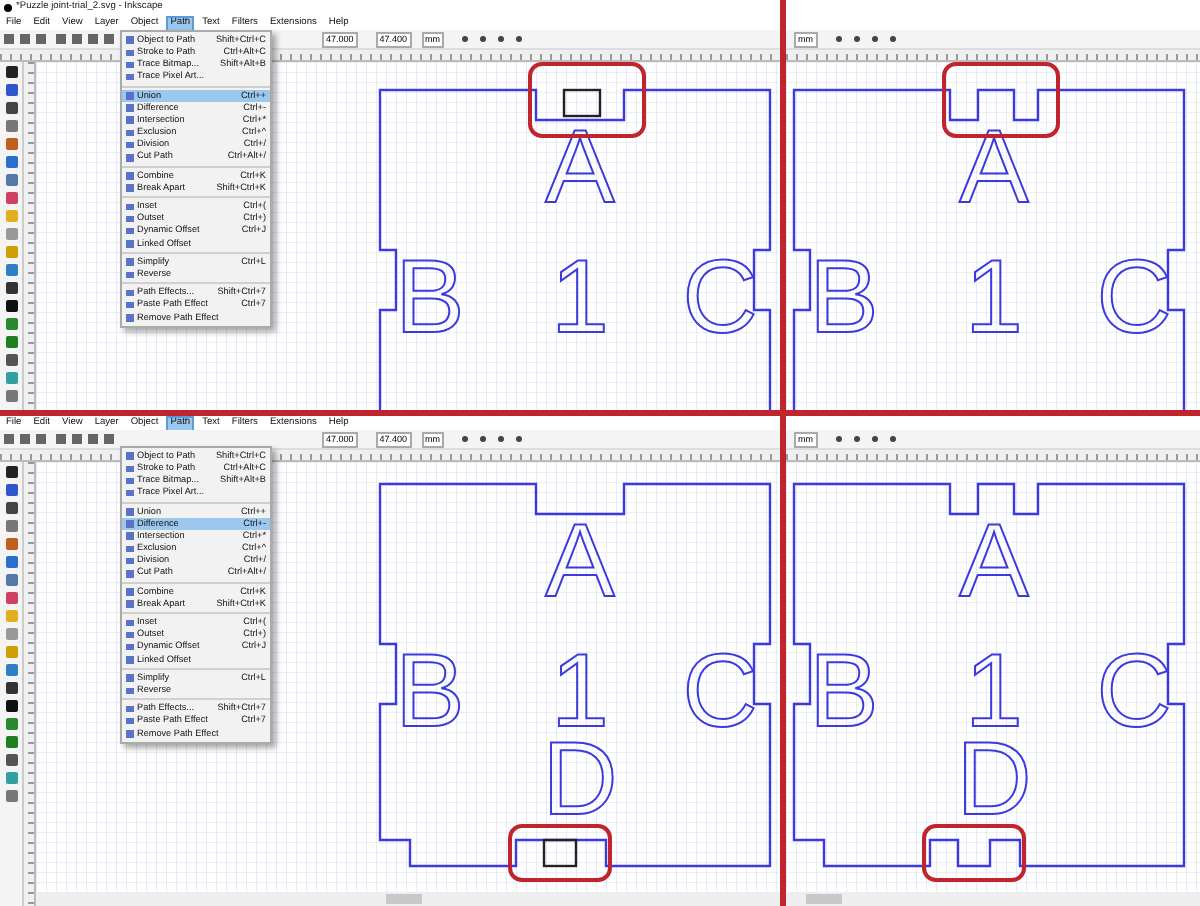 The height and width of the screenshot is (906, 1200). Describe the element at coordinates (8, 8) in the screenshot. I see `app-icon` at that location.